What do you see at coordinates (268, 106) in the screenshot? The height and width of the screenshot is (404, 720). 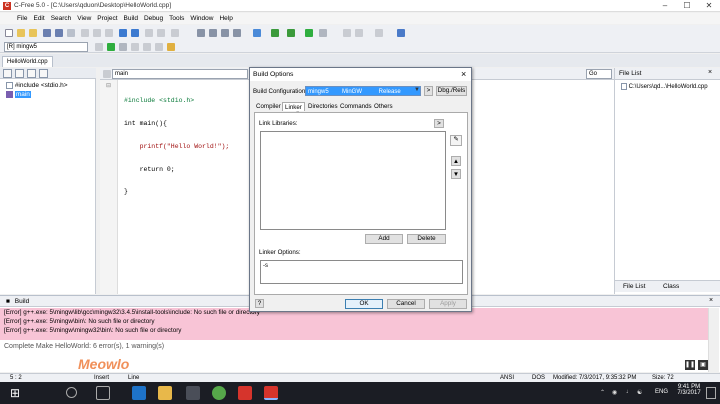 I see `tab-compiler: Compiler` at bounding box center [268, 106].